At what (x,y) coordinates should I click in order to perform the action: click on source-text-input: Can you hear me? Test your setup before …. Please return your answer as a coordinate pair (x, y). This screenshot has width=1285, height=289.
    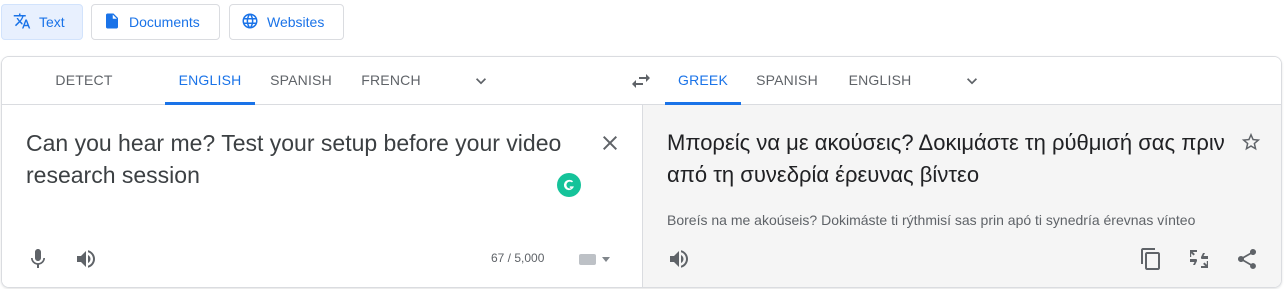
    Looking at the image, I should click on (311, 159).